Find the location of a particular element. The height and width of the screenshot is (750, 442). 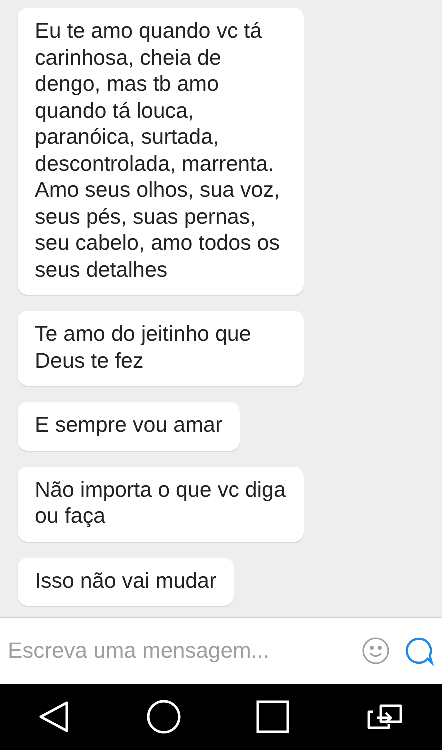

recents-button is located at coordinates (273, 717).